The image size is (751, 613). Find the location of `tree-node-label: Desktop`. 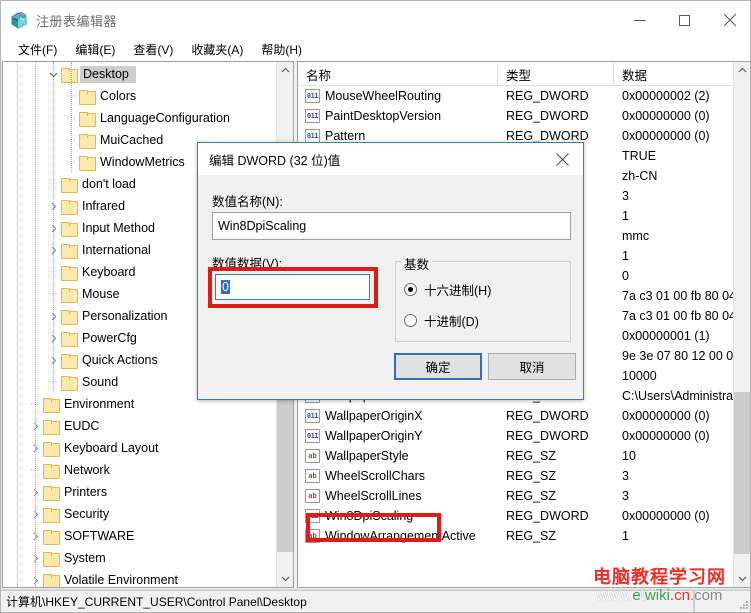

tree-node-label: Desktop is located at coordinates (108, 74).